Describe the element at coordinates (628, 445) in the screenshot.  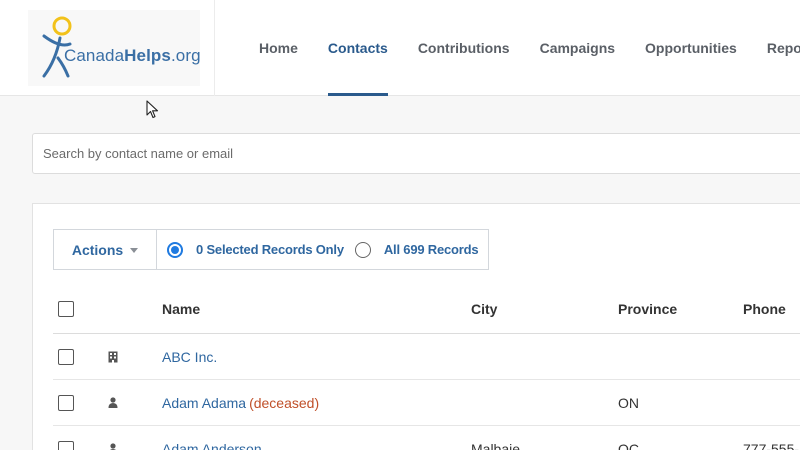
I see `province-cell: QC` at that location.